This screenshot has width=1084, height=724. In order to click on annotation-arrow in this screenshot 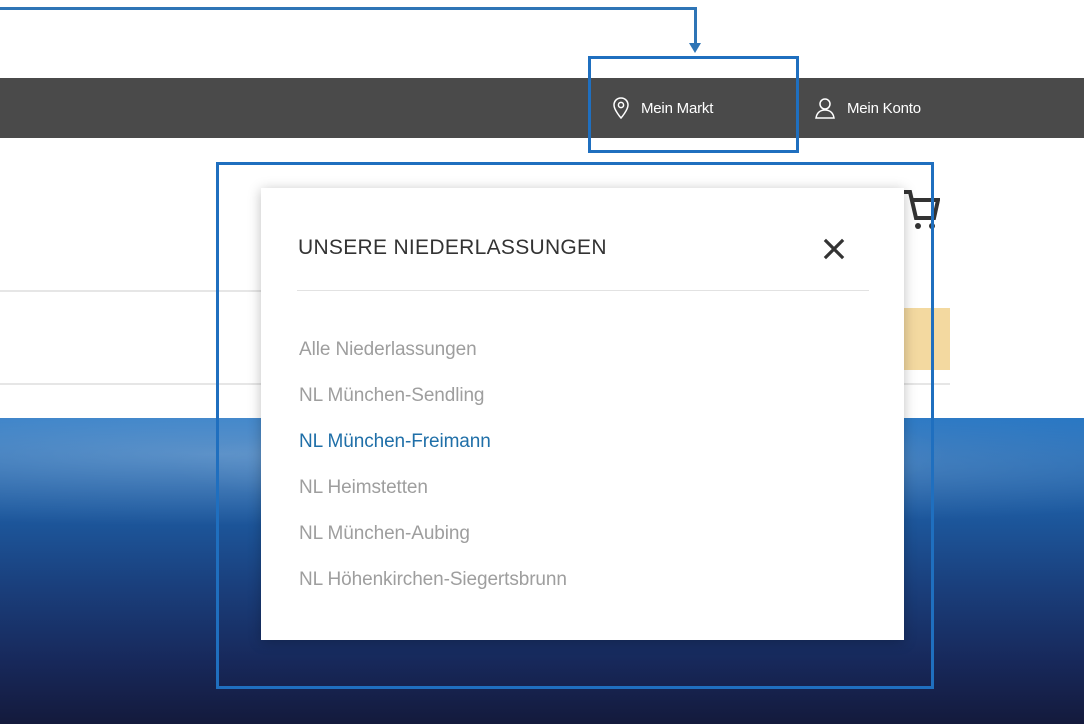, I will do `click(695, 48)`.